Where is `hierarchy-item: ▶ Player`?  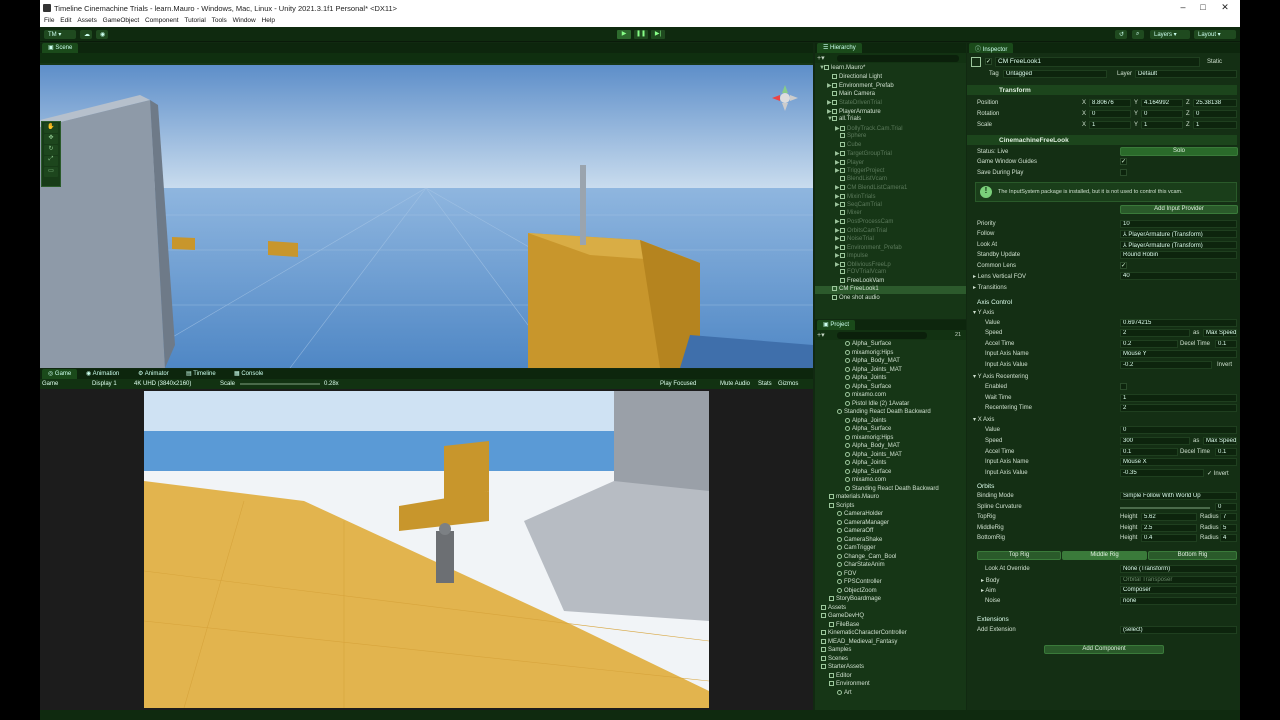 hierarchy-item: ▶ Player is located at coordinates (890, 163).